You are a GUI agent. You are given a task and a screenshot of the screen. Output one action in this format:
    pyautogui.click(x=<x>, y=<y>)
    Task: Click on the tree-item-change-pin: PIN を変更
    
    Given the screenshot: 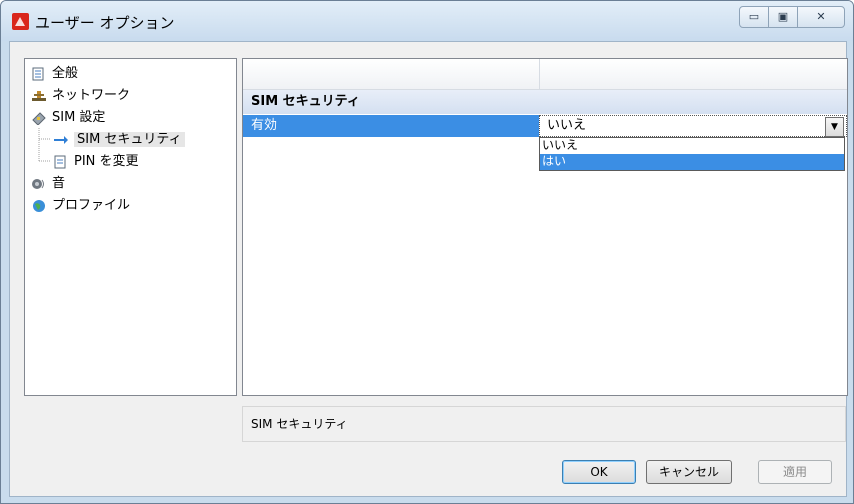 What is the action you would take?
    pyautogui.click(x=96, y=162)
    